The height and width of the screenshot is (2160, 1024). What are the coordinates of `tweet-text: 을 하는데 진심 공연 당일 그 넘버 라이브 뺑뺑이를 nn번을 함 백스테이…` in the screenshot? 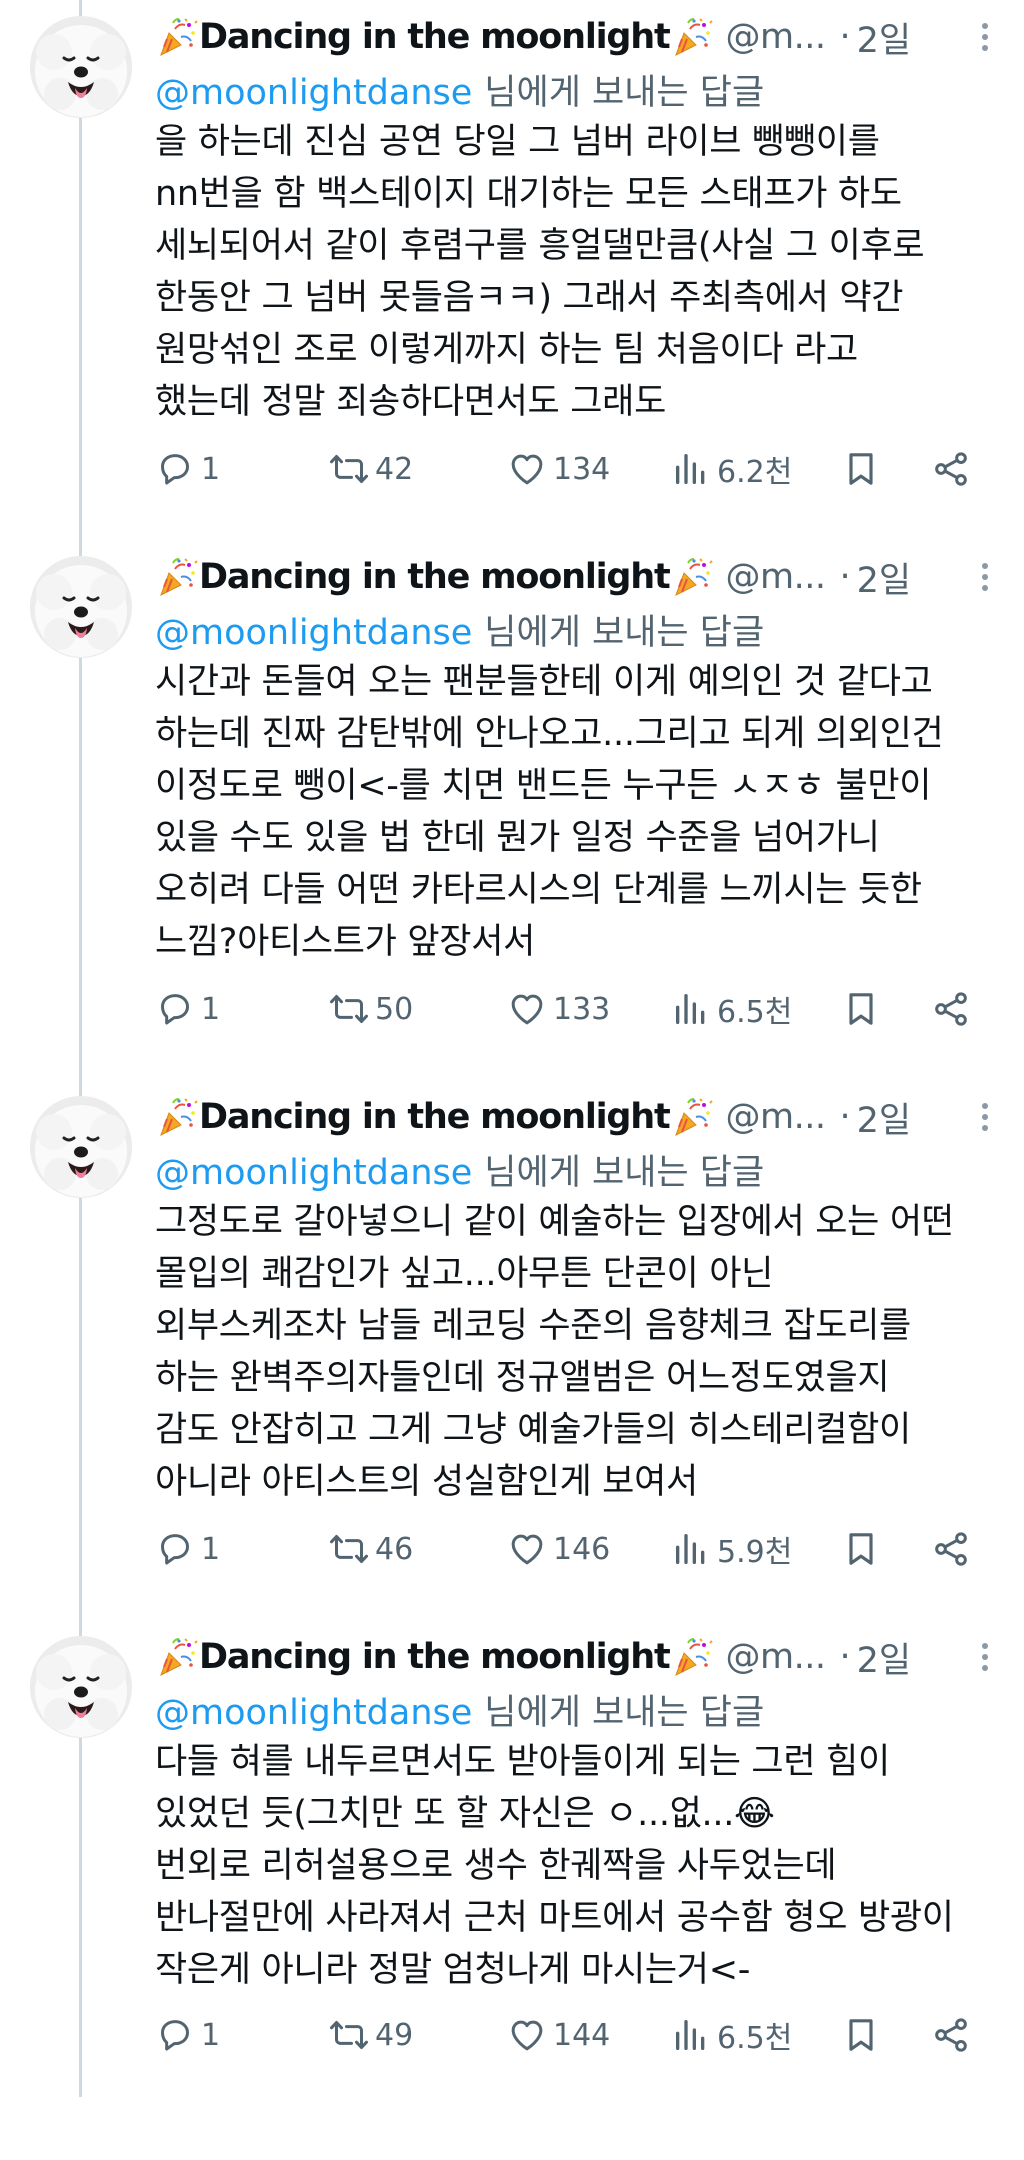 It's located at (580, 272).